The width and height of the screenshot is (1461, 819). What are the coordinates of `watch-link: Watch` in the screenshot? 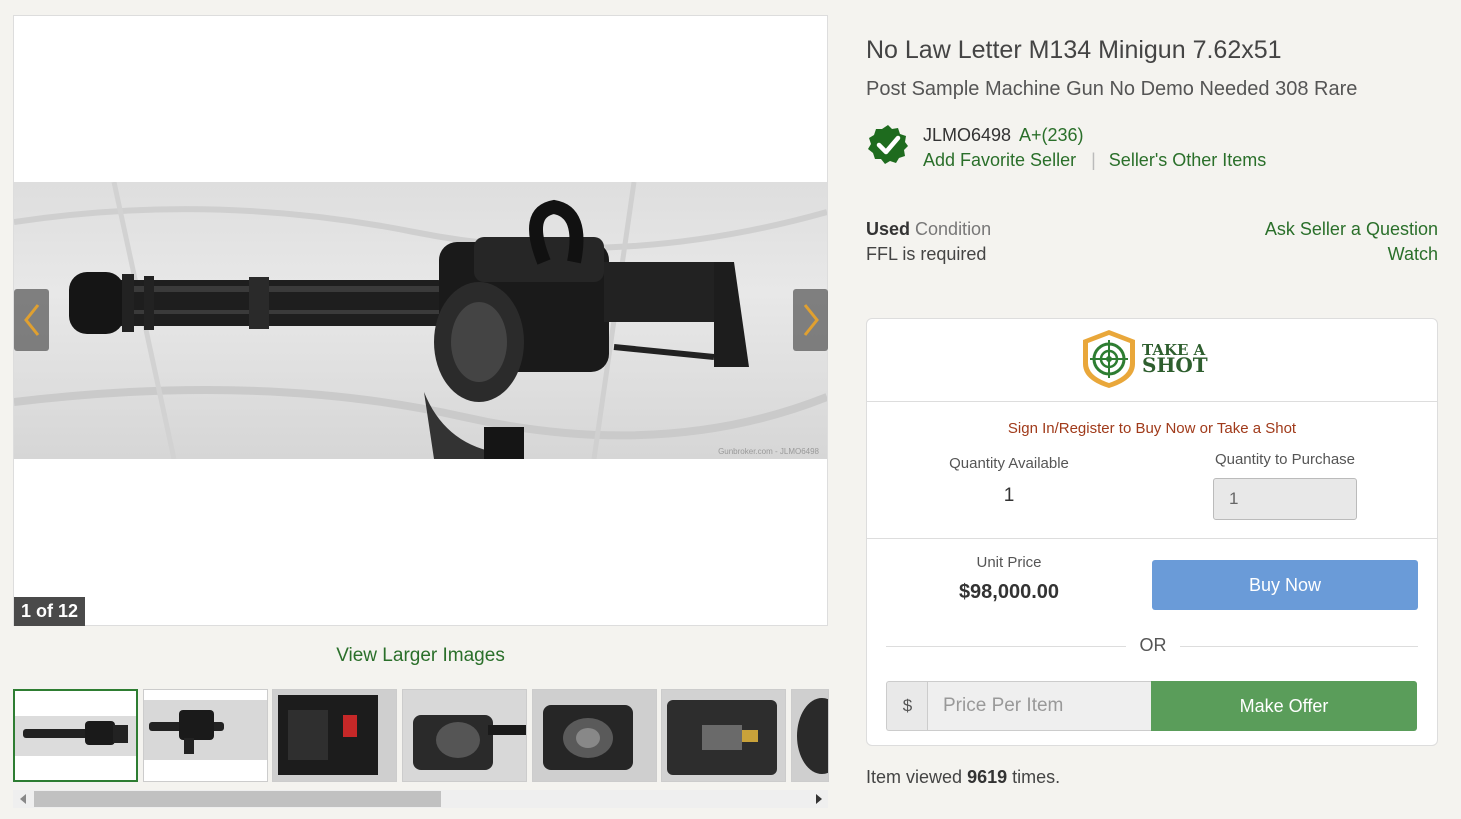 It's located at (1413, 254).